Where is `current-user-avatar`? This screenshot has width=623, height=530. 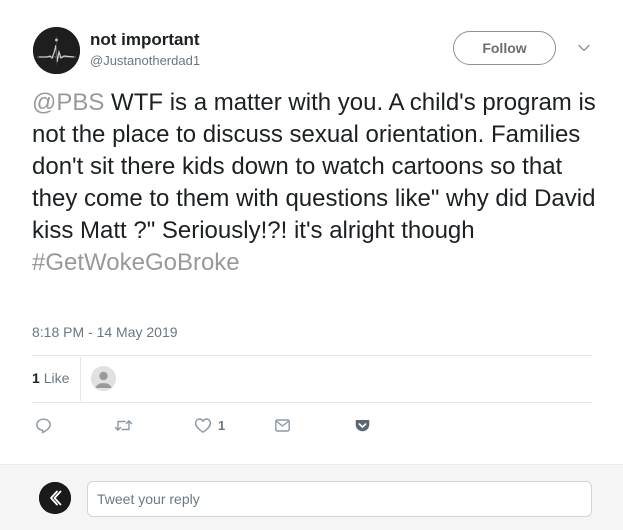 current-user-avatar is located at coordinates (55, 498).